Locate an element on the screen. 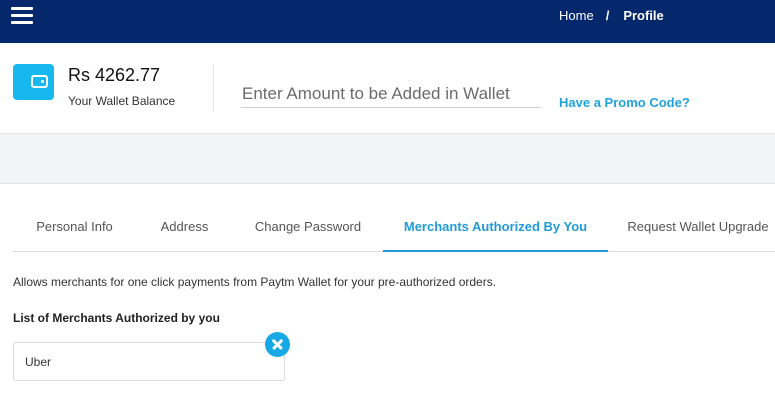 The image size is (775, 407). tab-personal-info: Personal Info is located at coordinates (74, 228).